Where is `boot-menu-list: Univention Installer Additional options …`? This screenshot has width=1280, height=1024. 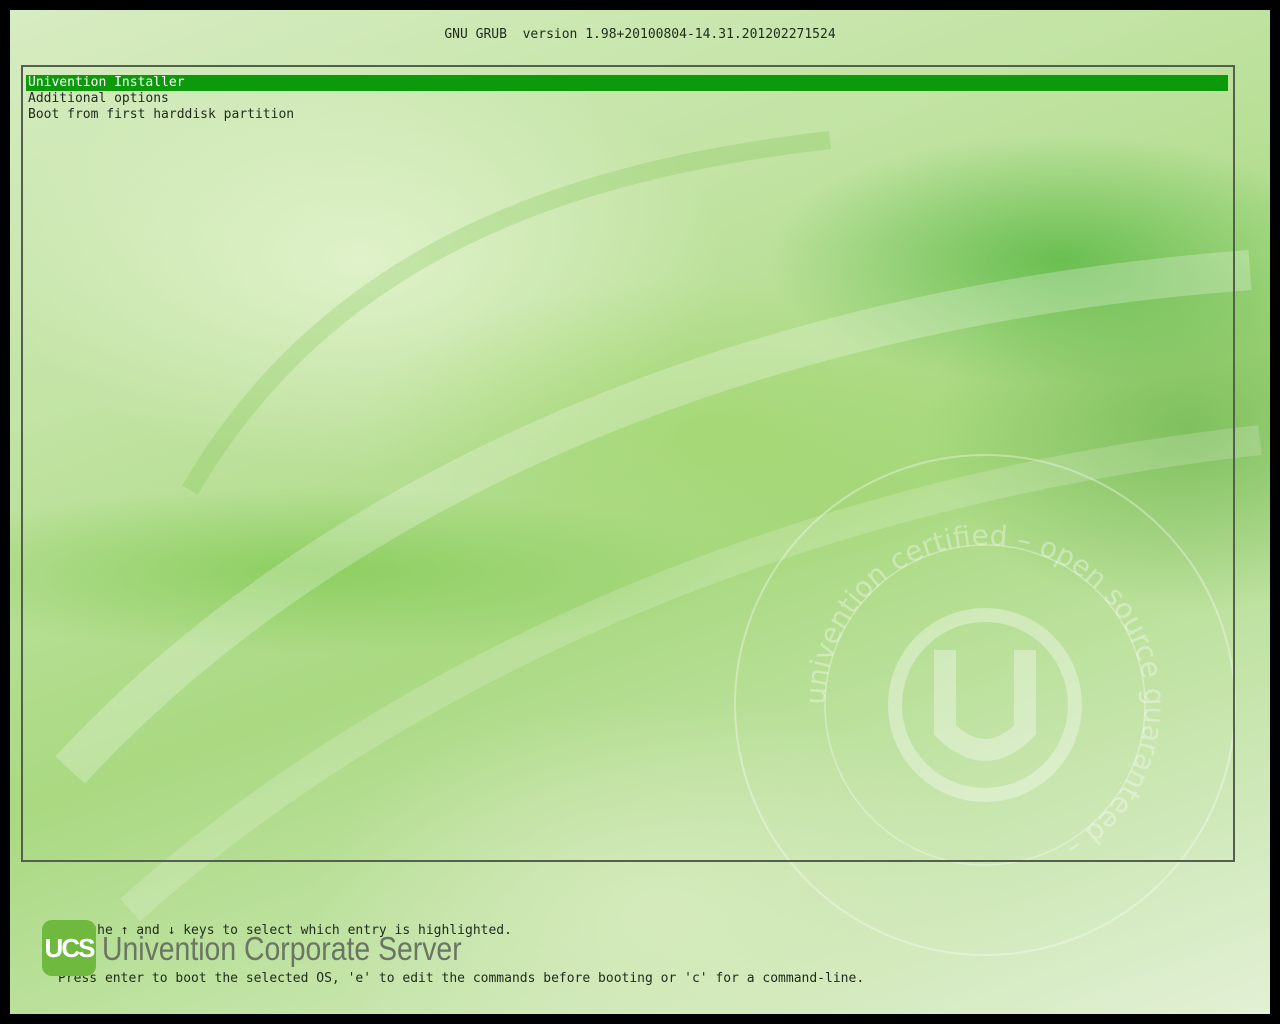
boot-menu-list: Univention Installer Additional options … is located at coordinates (627, 99).